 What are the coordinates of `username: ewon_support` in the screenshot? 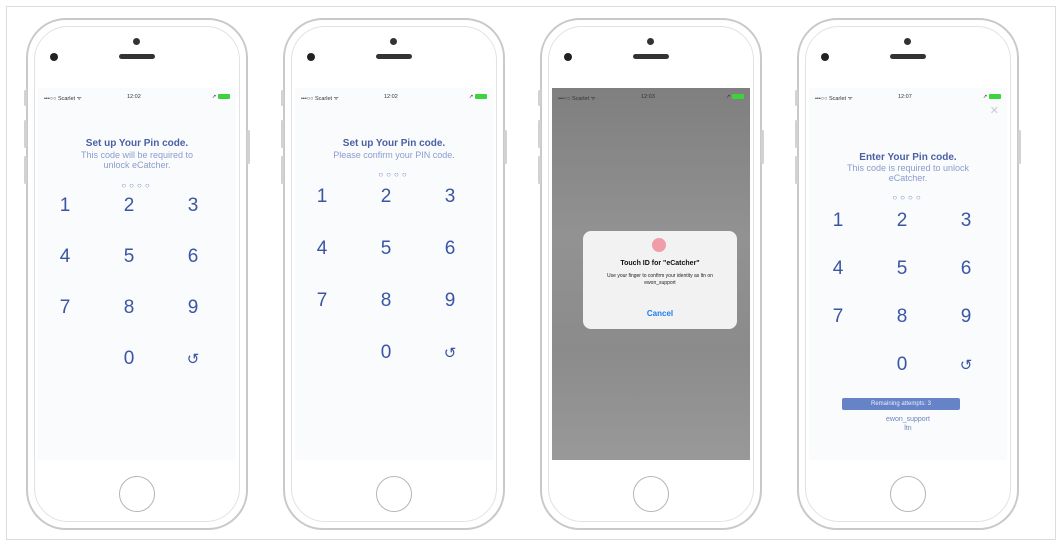 It's located at (908, 419).